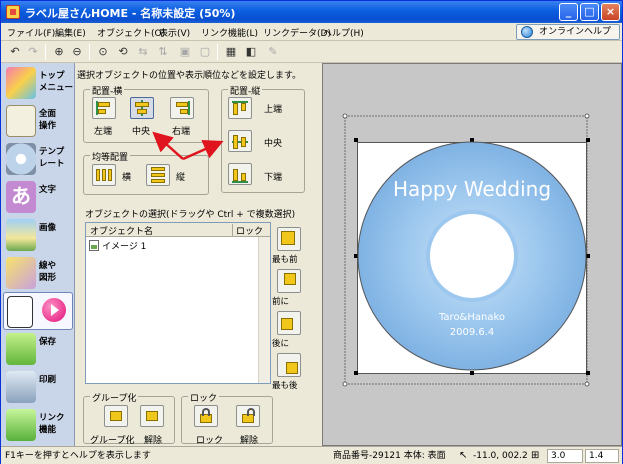 Image resolution: width=623 pixels, height=464 pixels. I want to click on close-button: ×, so click(610, 12).